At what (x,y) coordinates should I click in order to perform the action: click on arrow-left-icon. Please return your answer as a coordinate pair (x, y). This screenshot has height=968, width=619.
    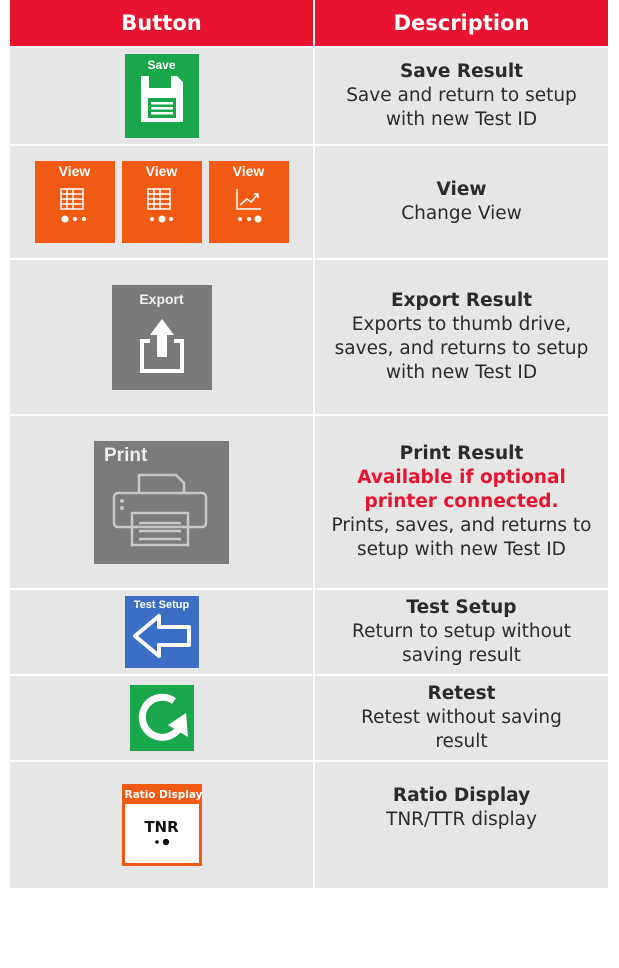
    Looking at the image, I should click on (161, 636).